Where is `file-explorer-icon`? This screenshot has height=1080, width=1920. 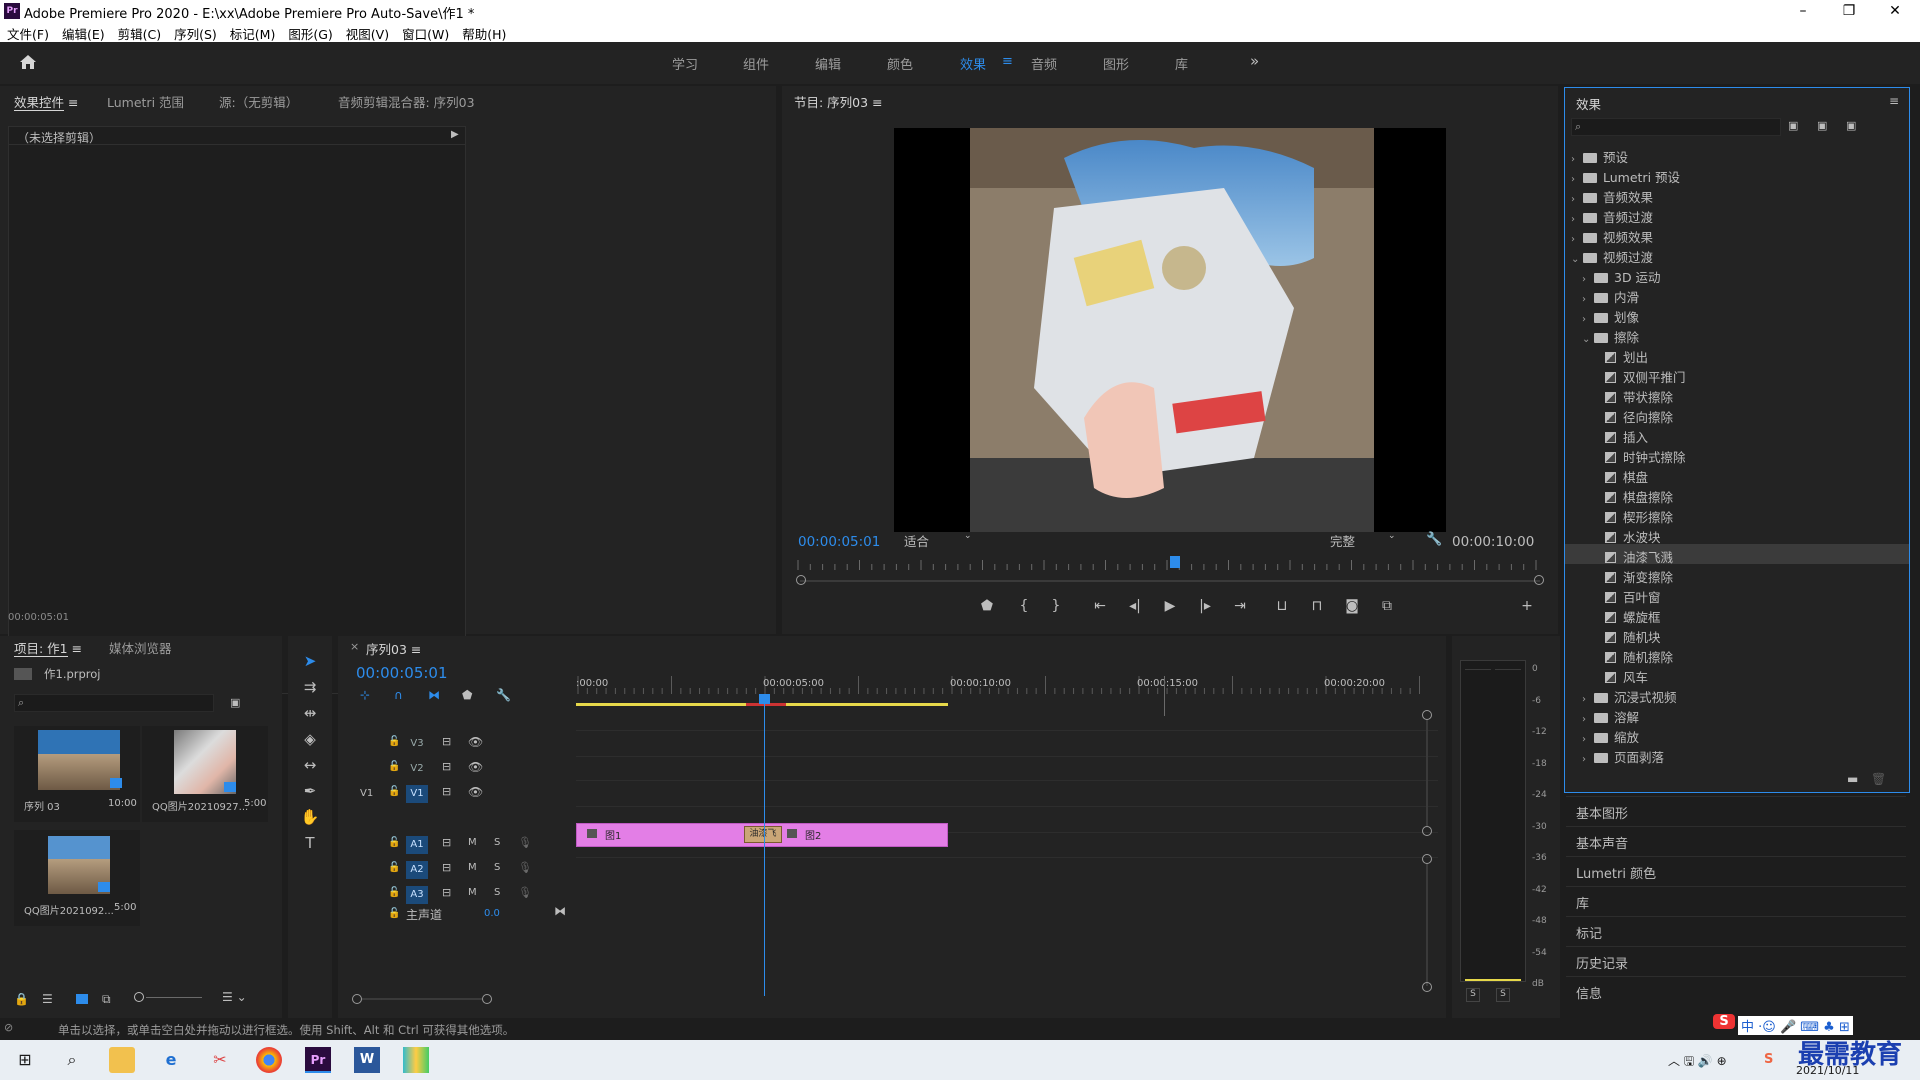 file-explorer-icon is located at coordinates (122, 1060).